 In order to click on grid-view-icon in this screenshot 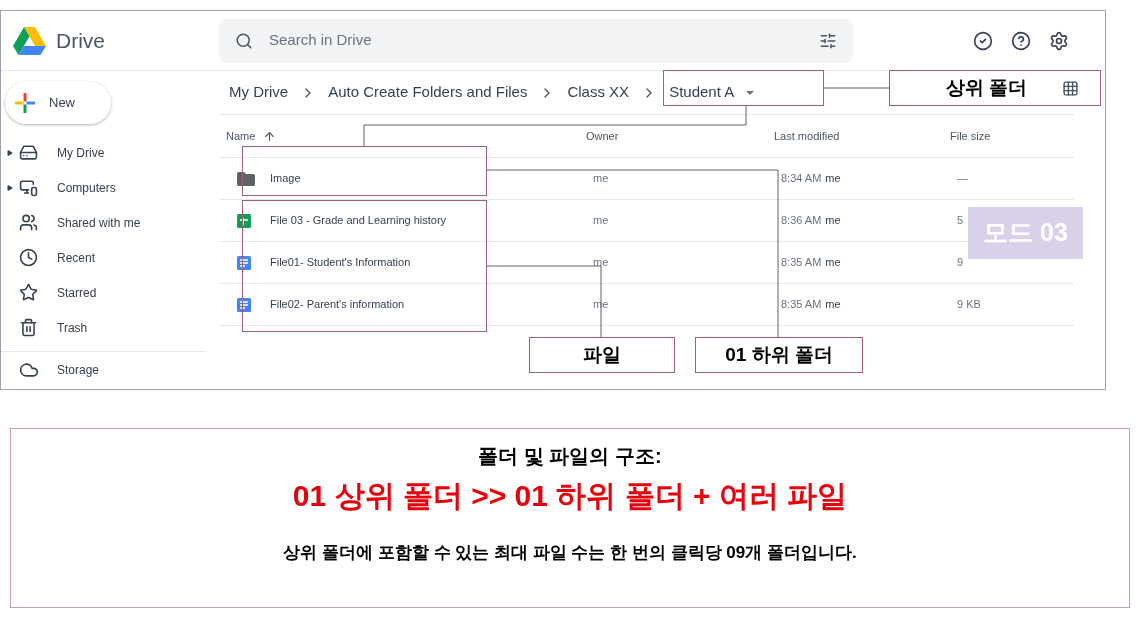, I will do `click(1070, 88)`.